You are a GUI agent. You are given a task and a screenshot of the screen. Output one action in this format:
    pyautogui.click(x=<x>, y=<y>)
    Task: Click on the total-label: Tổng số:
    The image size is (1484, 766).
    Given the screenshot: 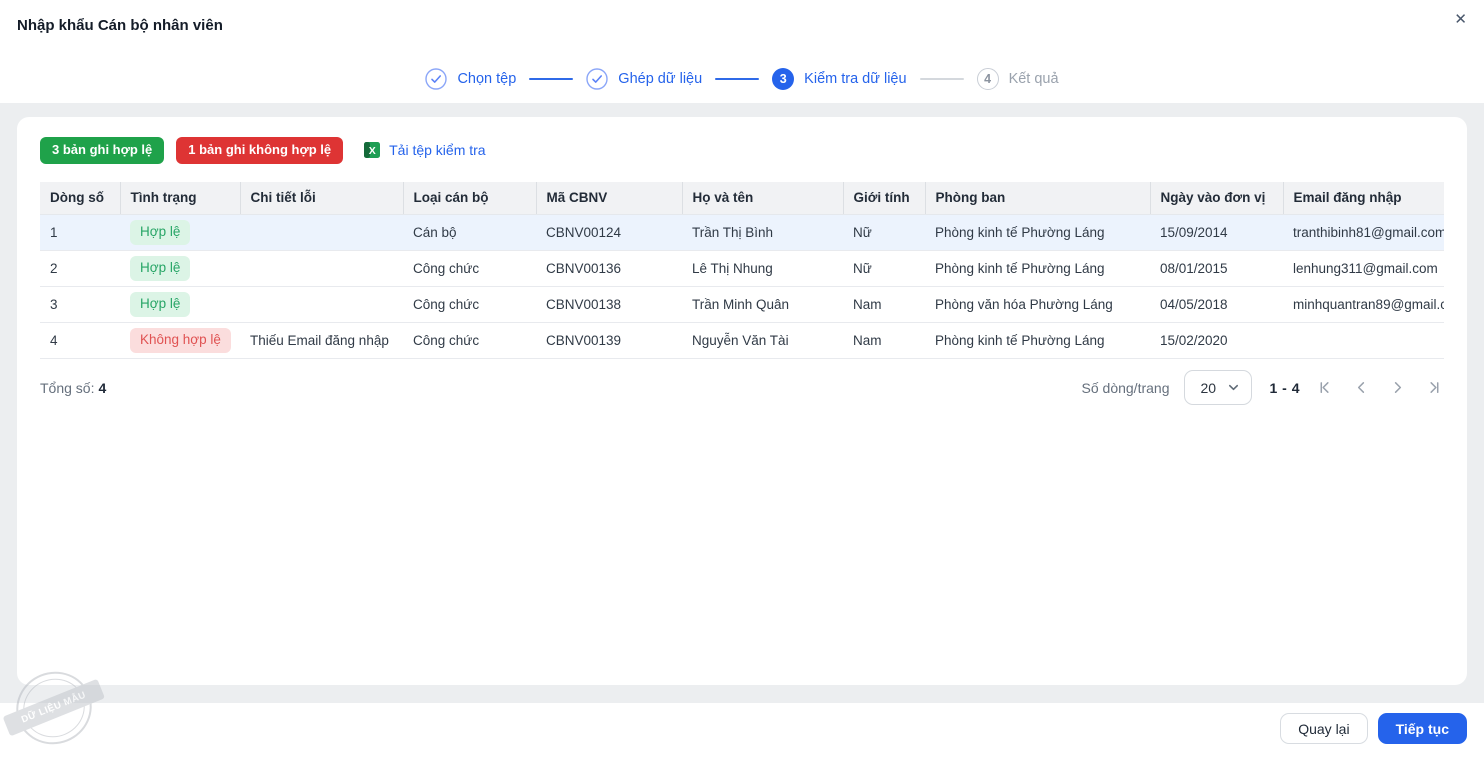 What is the action you would take?
    pyautogui.click(x=67, y=387)
    